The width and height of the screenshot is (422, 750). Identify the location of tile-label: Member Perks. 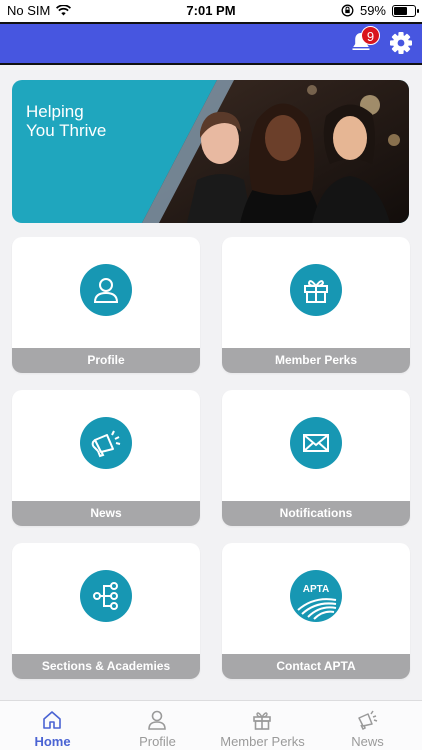
(316, 360).